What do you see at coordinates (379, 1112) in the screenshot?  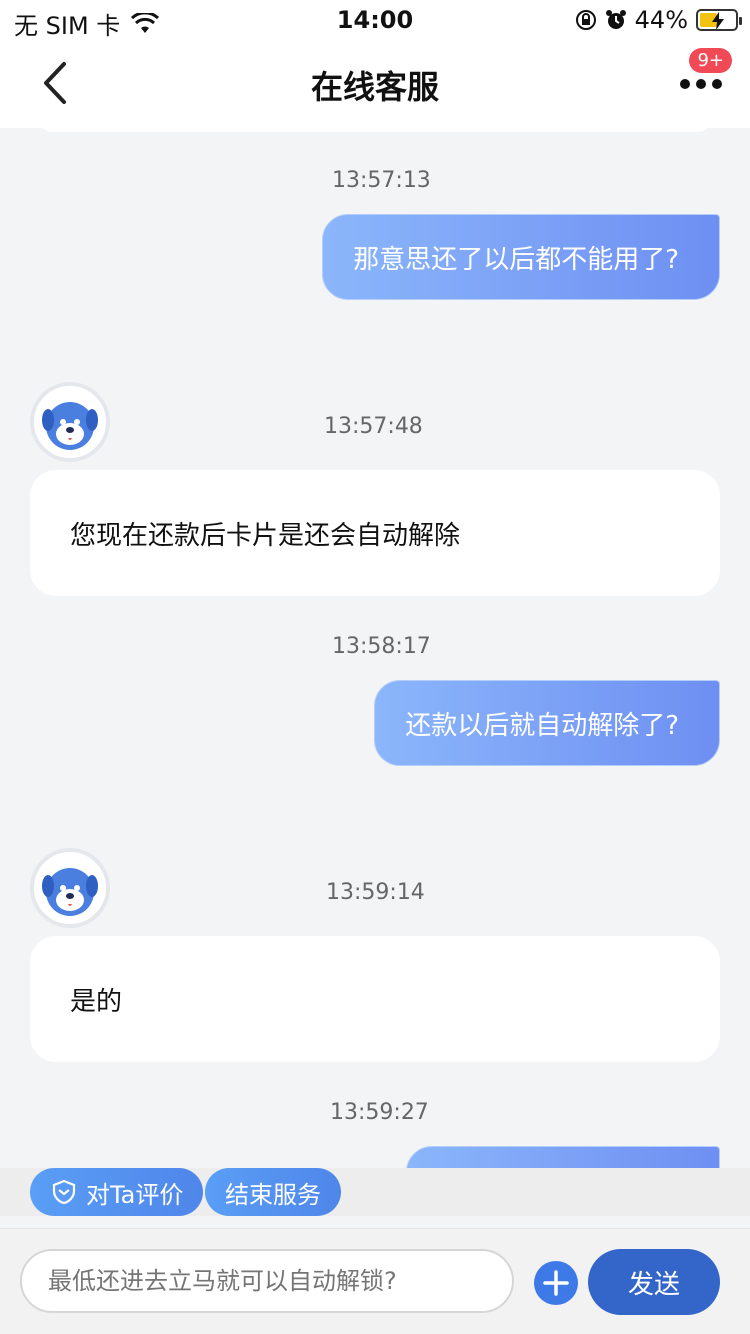 I see `message-timestamp: 13:59:27` at bounding box center [379, 1112].